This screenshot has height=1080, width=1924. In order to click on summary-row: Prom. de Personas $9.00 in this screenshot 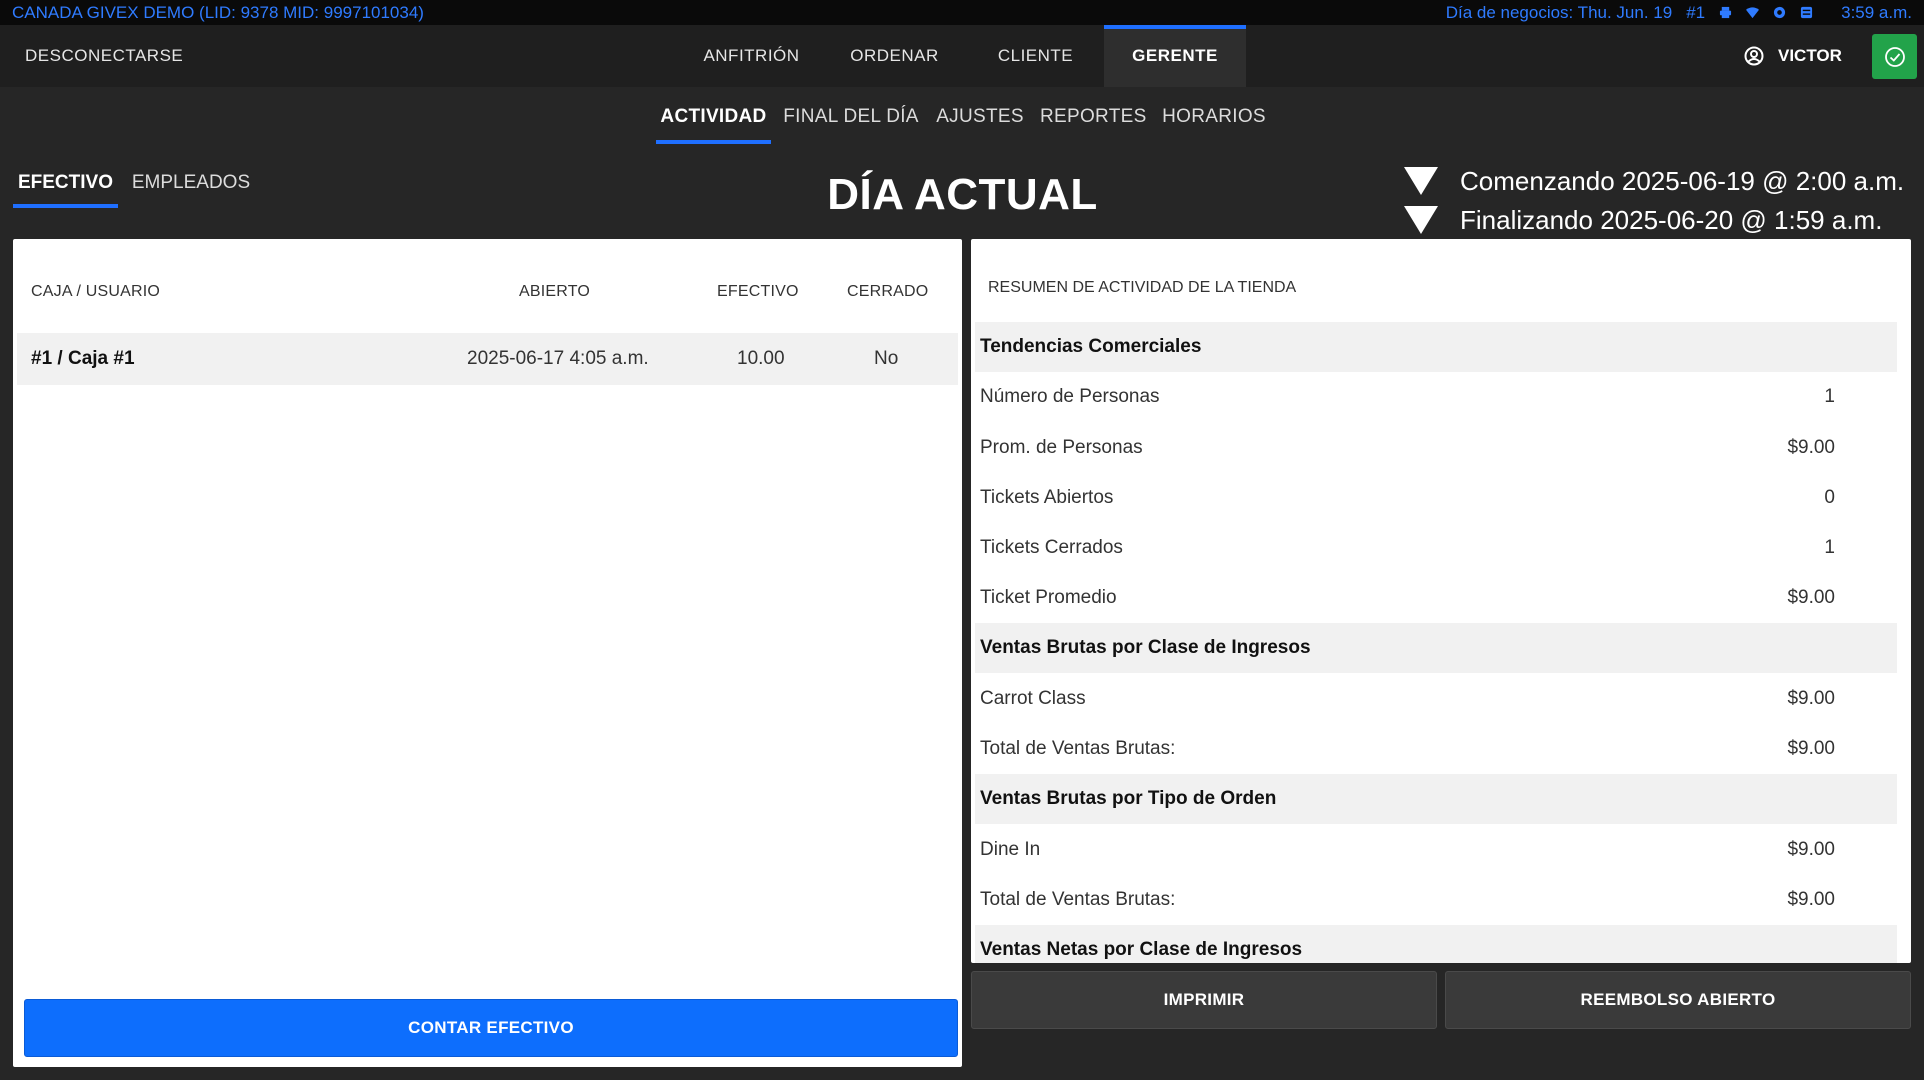, I will do `click(1436, 448)`.